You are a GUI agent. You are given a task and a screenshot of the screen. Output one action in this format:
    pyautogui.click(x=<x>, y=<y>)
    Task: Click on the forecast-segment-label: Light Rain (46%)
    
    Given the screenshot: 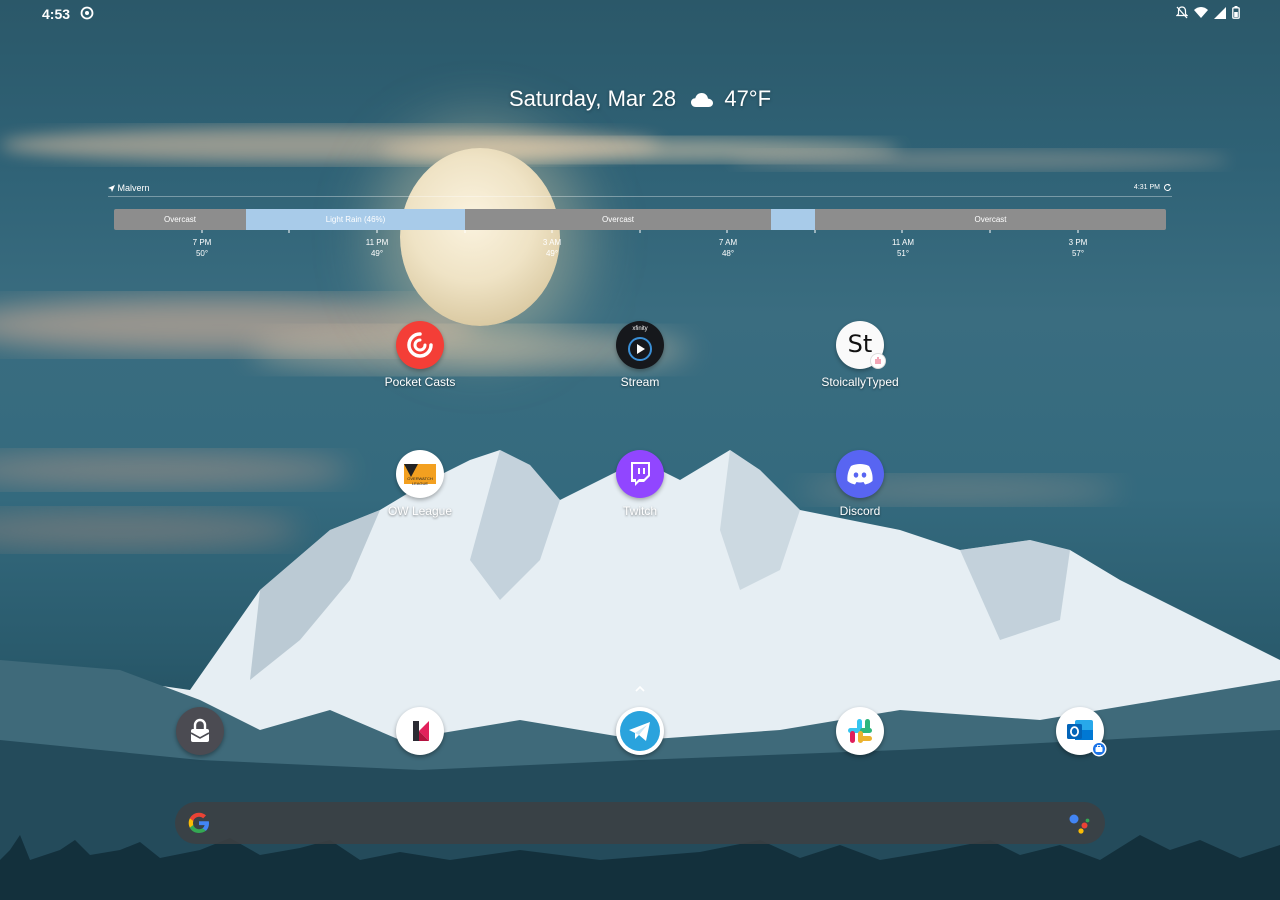 What is the action you would take?
    pyautogui.click(x=355, y=219)
    